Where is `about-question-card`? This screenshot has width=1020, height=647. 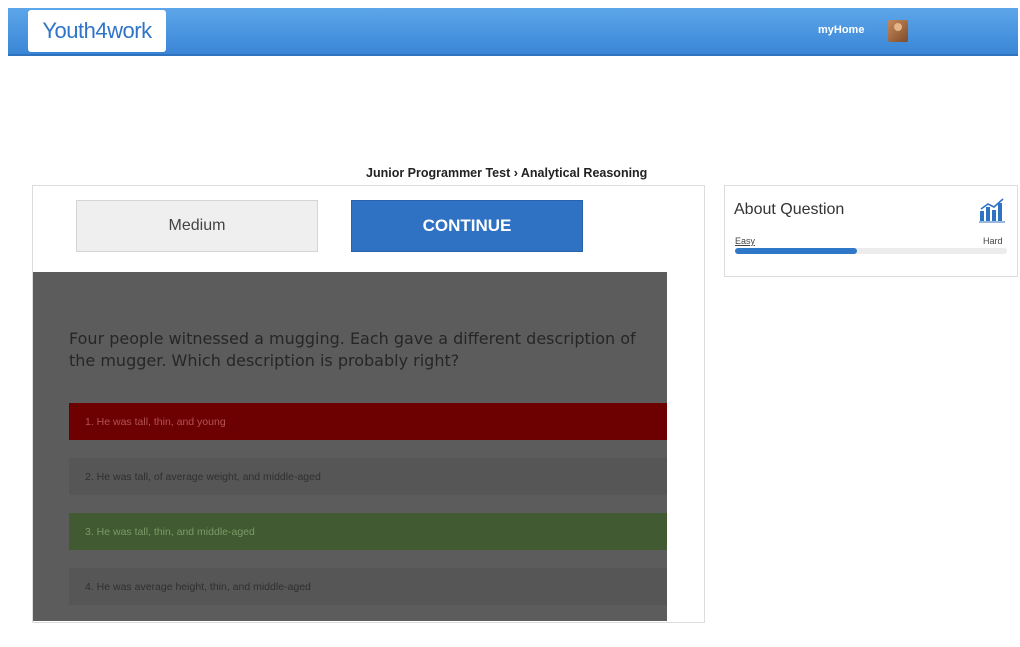 about-question-card is located at coordinates (871, 231).